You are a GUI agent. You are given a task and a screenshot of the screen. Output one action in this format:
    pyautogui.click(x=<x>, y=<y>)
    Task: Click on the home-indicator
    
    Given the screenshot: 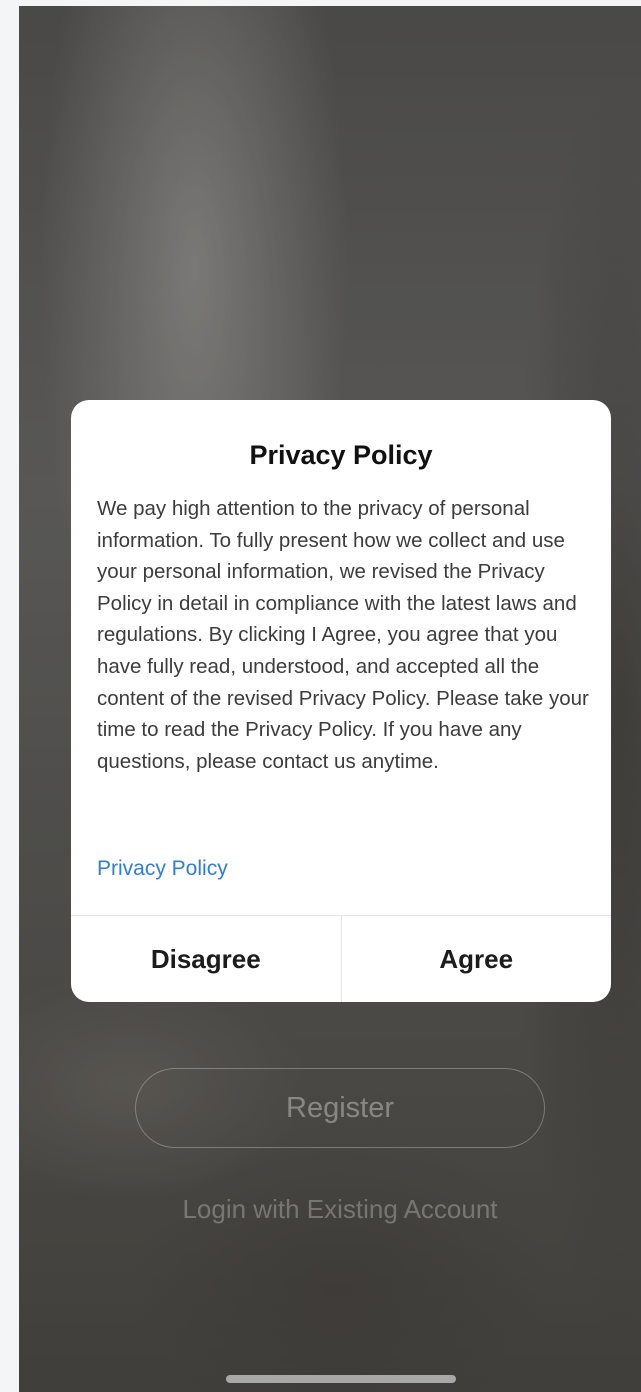 What is the action you would take?
    pyautogui.click(x=341, y=1379)
    